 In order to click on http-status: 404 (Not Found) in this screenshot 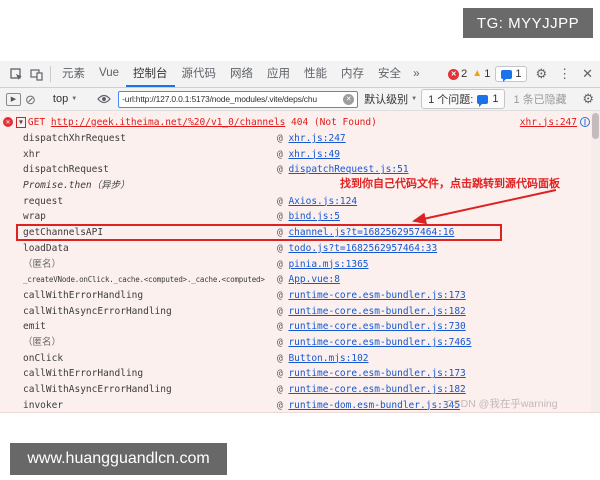, I will do `click(331, 122)`.